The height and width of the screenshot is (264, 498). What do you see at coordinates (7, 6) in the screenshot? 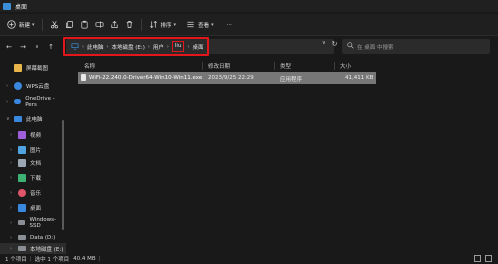
I see `explorer-app-icon` at bounding box center [7, 6].